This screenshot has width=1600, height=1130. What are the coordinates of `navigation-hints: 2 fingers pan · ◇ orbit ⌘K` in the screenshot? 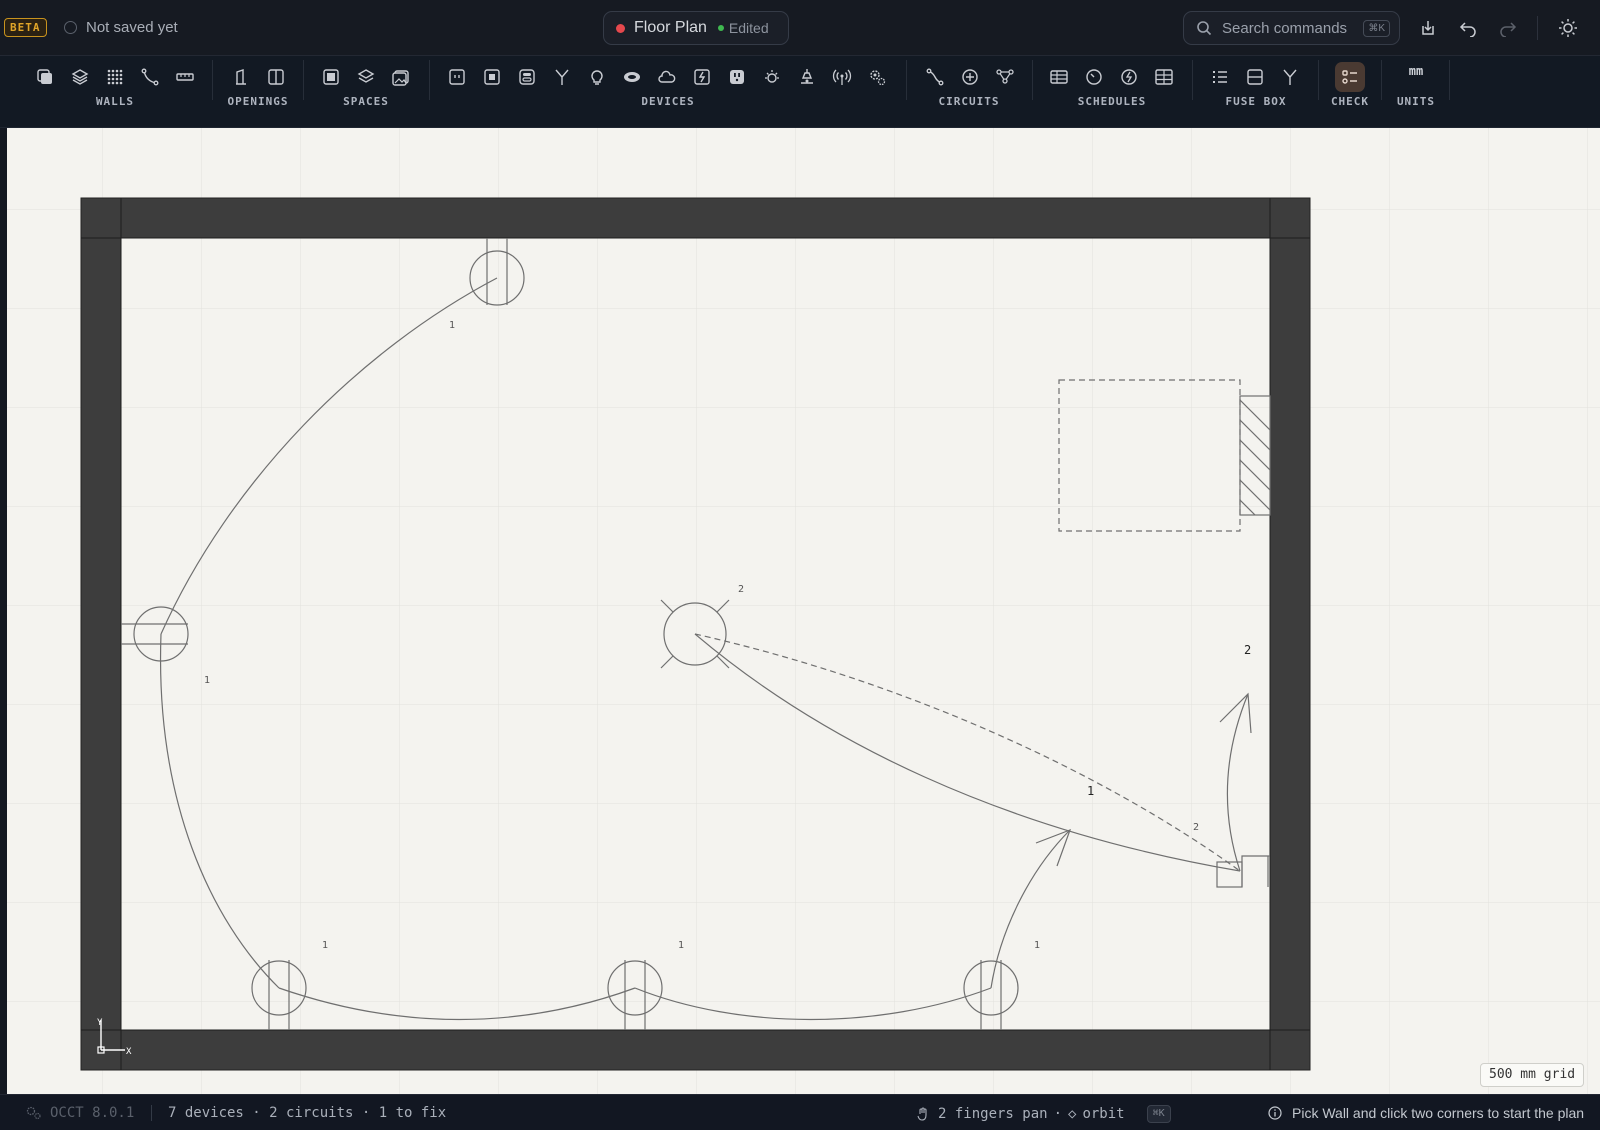 It's located at (1043, 1114).